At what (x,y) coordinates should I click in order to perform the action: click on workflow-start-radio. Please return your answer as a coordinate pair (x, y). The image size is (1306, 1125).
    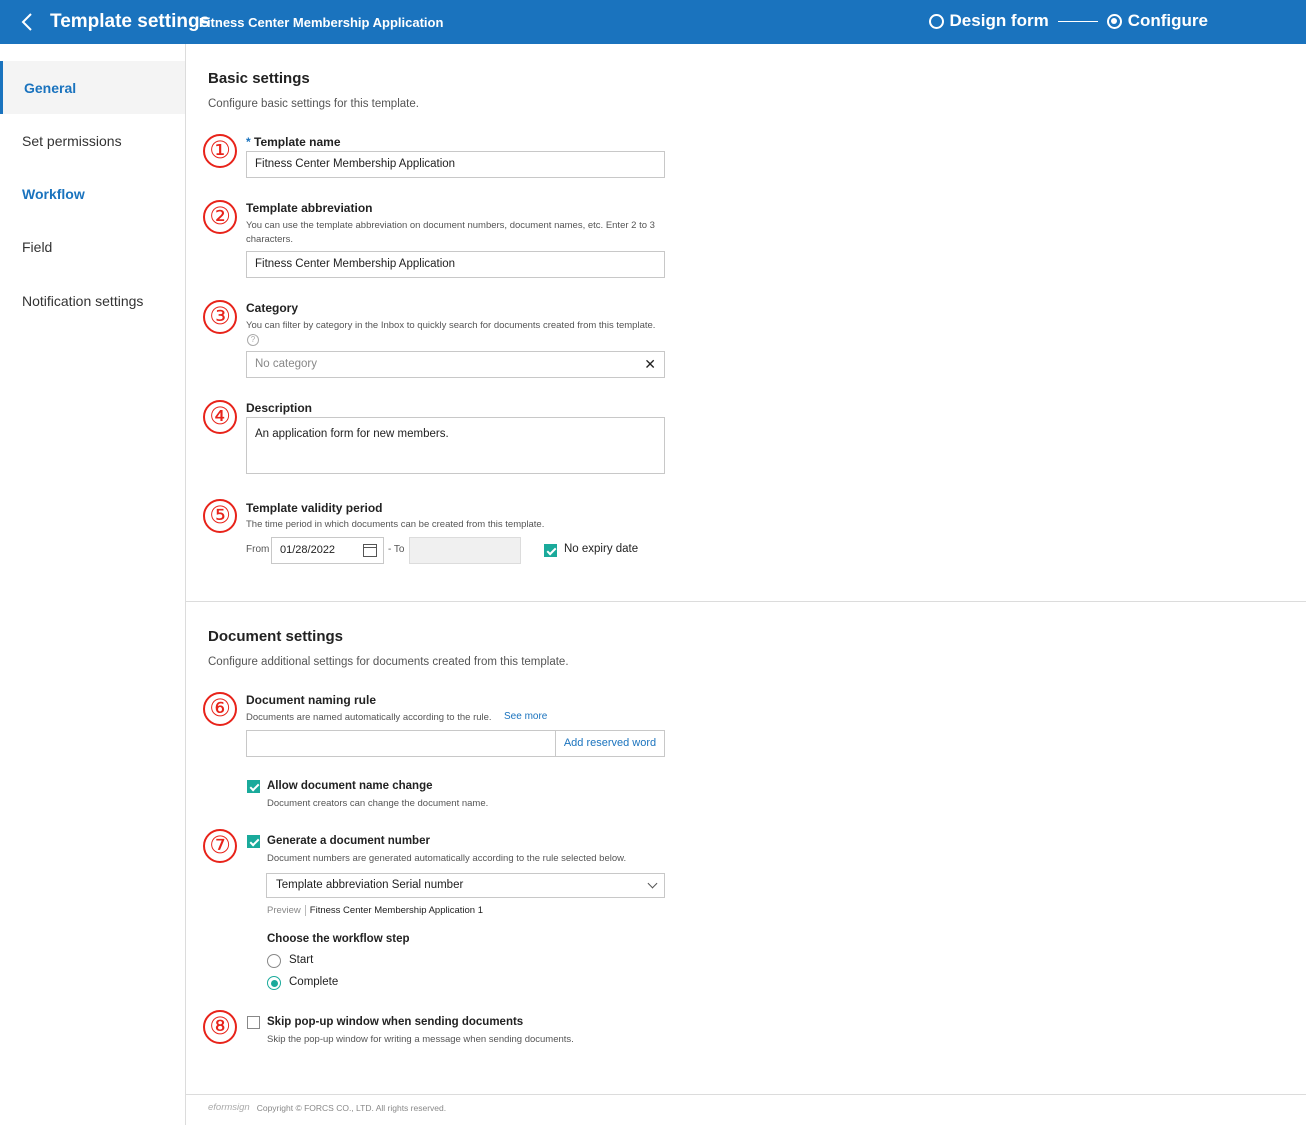
    Looking at the image, I should click on (274, 961).